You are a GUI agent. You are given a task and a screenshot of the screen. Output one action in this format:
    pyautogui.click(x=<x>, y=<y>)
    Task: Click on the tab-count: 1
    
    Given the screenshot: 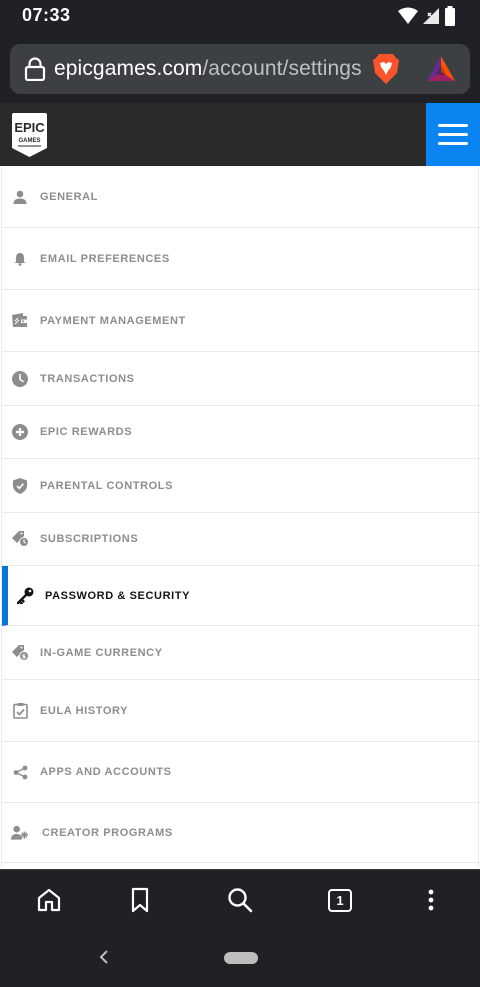 What is the action you would take?
    pyautogui.click(x=340, y=900)
    